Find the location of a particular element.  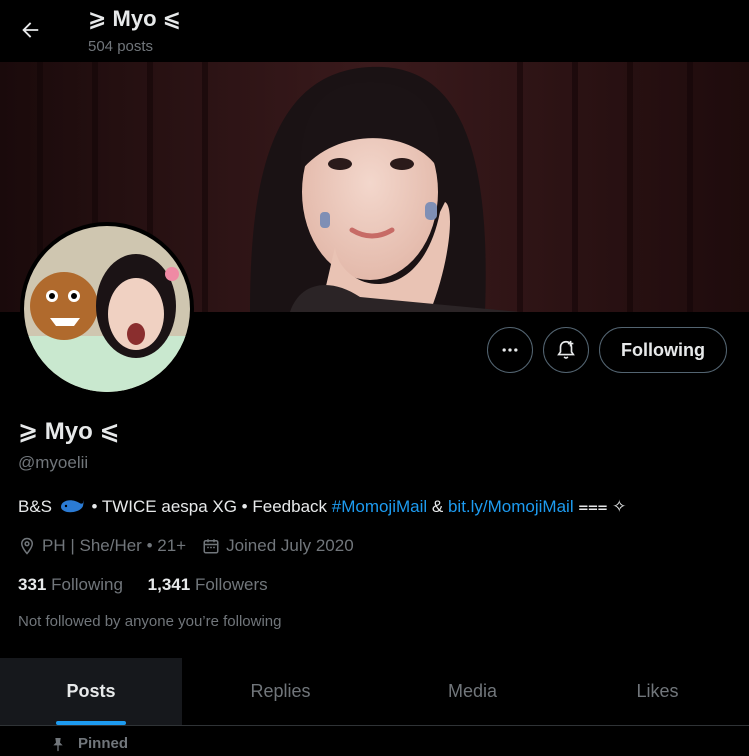

pinned-label: Pinned is located at coordinates (103, 743).